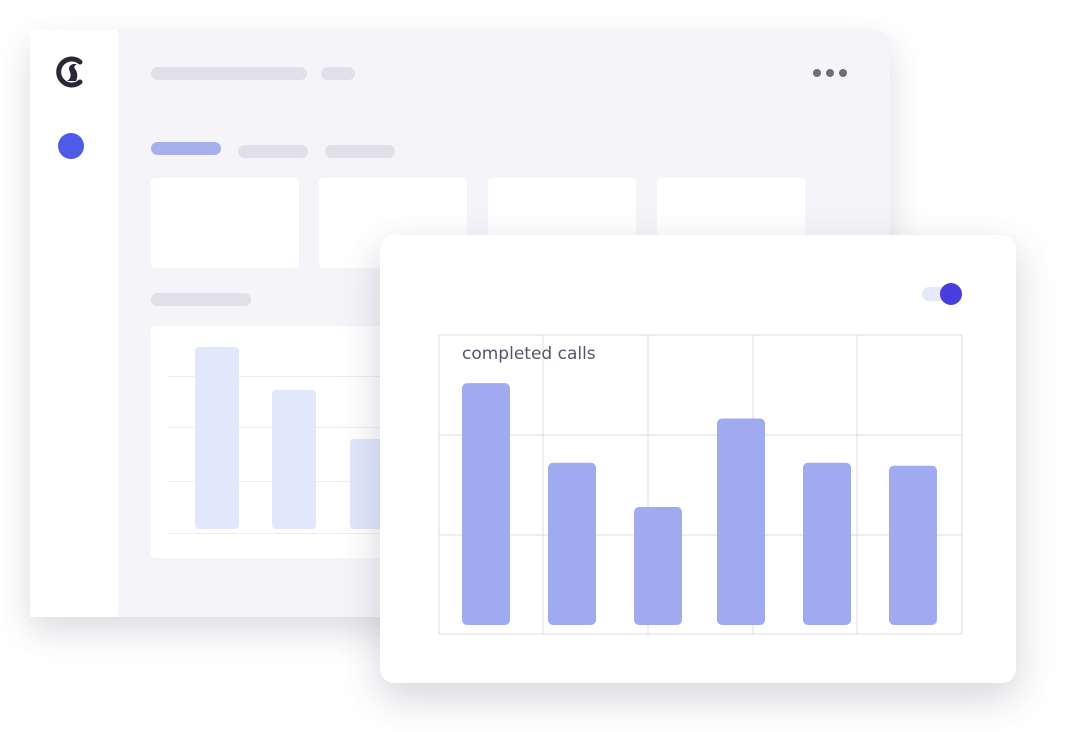 The height and width of the screenshot is (732, 1065). What do you see at coordinates (201, 299) in the screenshot?
I see `section-title-placeholder` at bounding box center [201, 299].